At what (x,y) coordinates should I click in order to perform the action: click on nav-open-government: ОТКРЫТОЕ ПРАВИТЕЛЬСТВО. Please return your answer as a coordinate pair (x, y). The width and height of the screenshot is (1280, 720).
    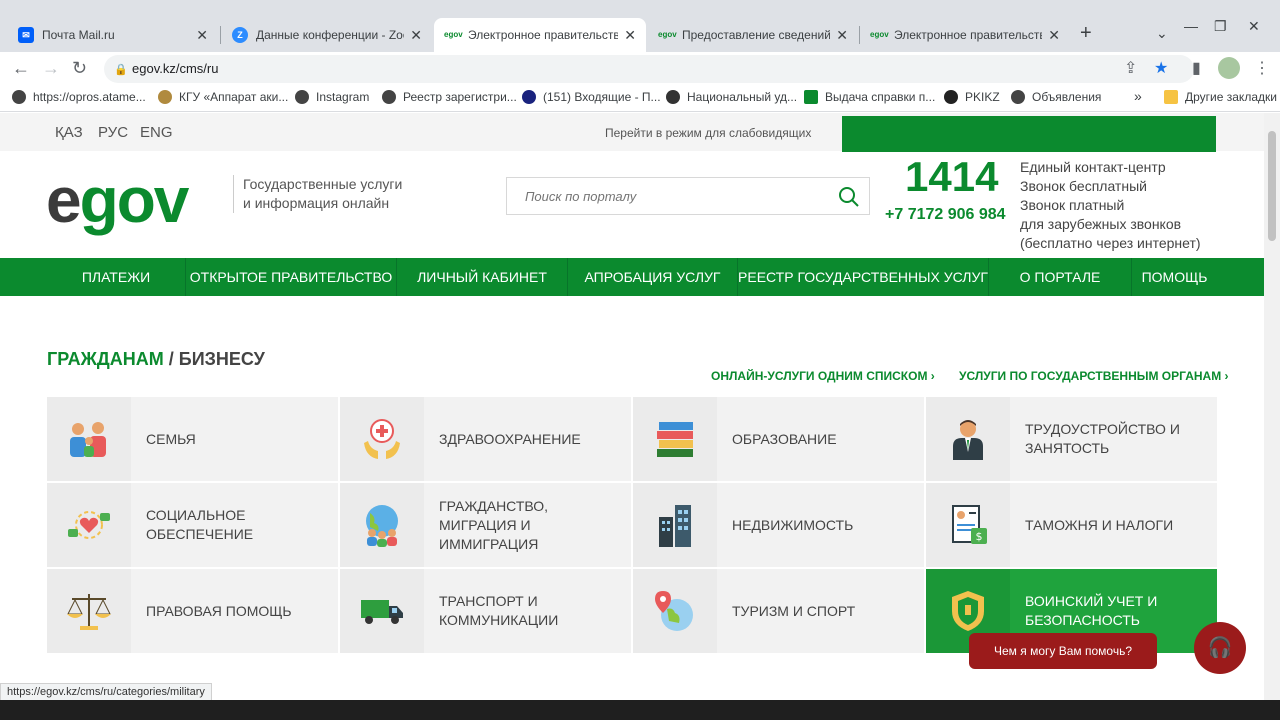
    Looking at the image, I should click on (291, 277).